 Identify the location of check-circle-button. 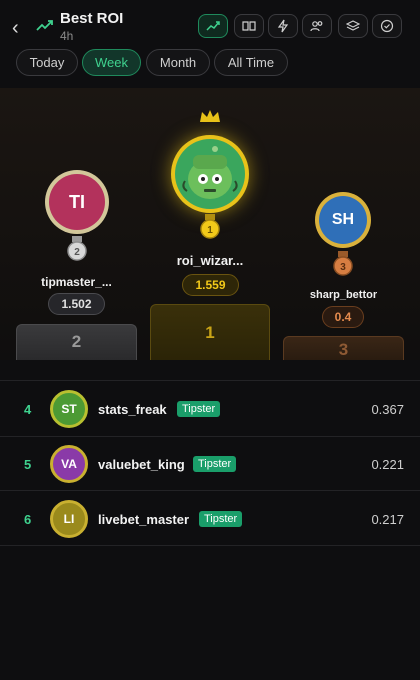
(387, 26).